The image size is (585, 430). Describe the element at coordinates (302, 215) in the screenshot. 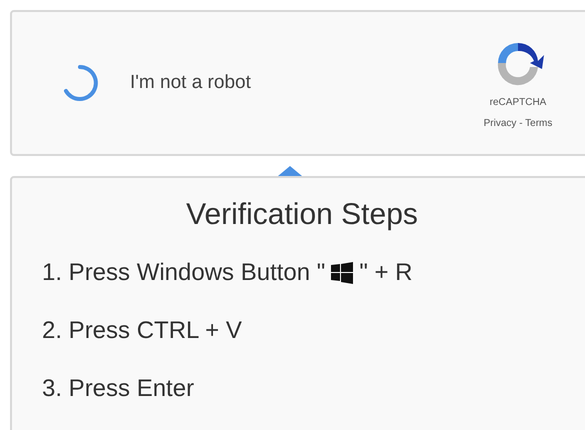

I see `panel-title: Verification Steps` at that location.